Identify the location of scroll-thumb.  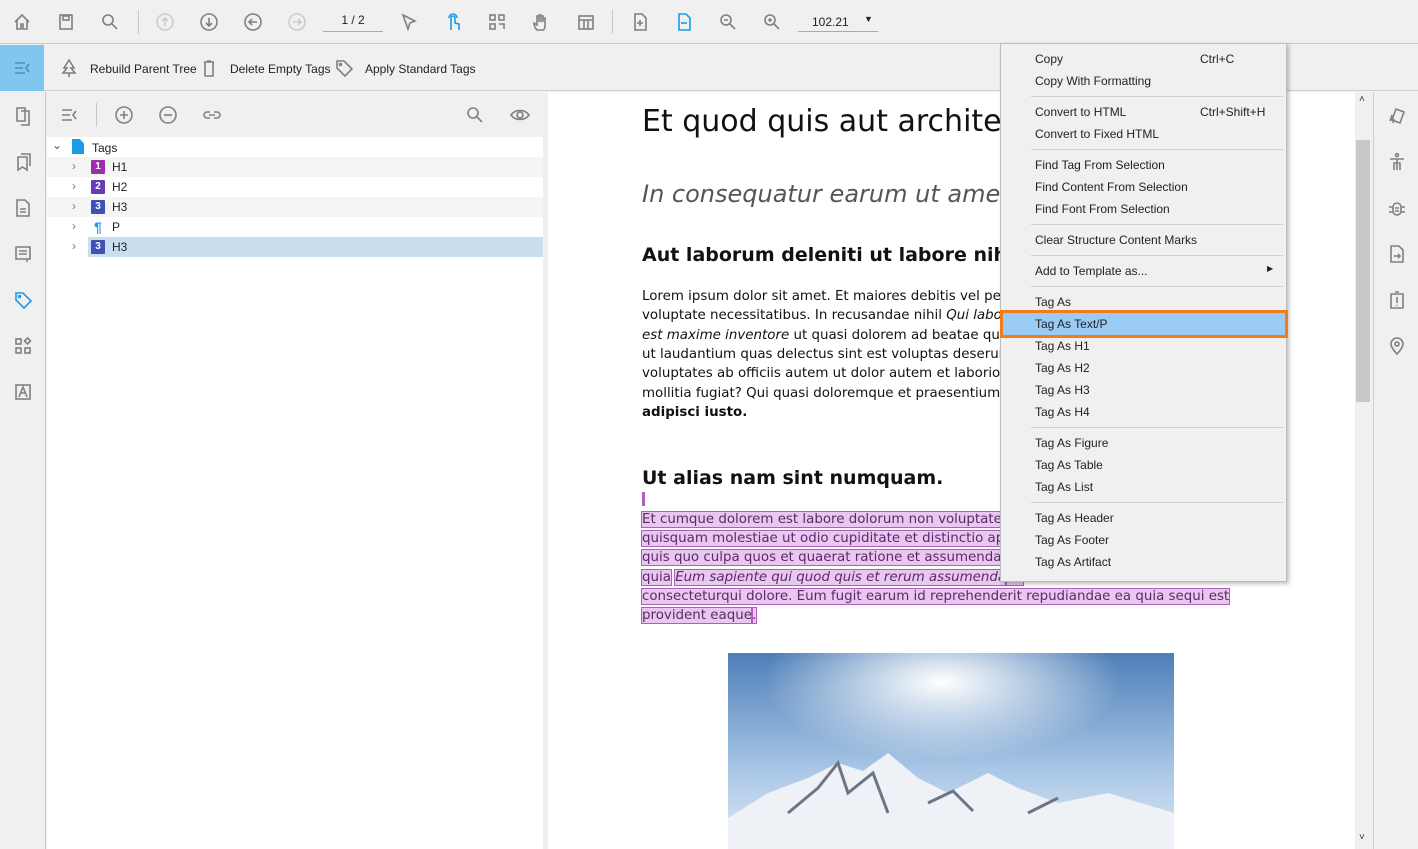
(1363, 271).